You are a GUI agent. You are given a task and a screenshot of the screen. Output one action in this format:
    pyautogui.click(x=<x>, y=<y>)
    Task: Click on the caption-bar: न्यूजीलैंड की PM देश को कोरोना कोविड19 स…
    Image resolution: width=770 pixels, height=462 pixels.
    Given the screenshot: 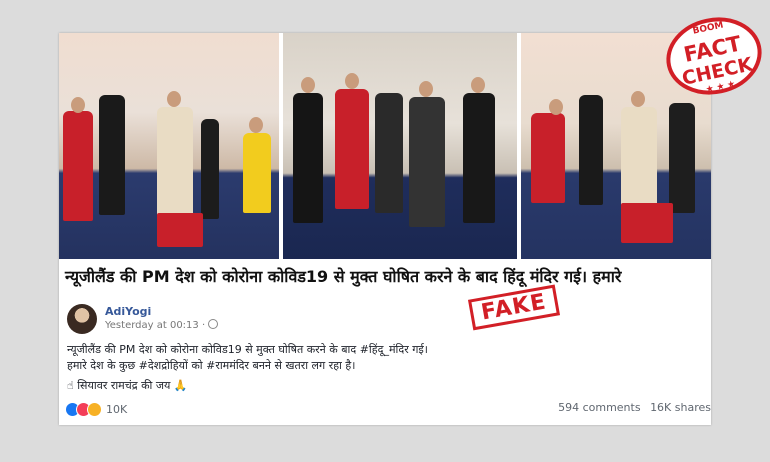 What is the action you would take?
    pyautogui.click(x=385, y=278)
    